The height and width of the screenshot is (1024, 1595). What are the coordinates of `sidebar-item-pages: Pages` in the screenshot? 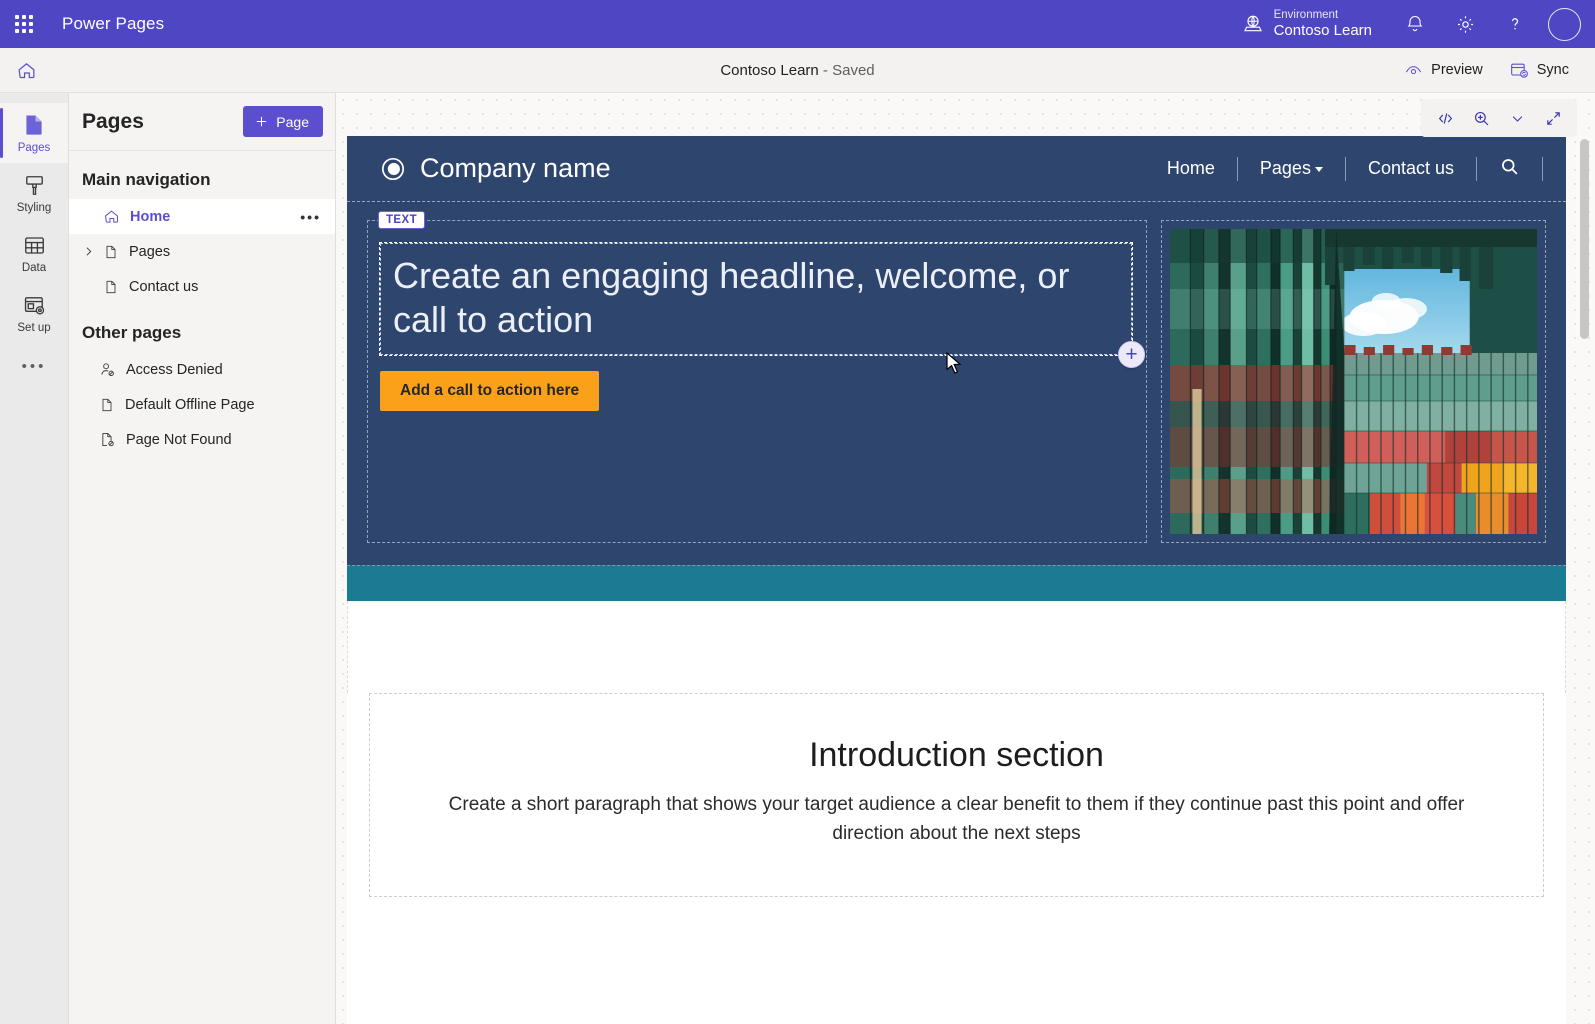 It's located at (34, 133).